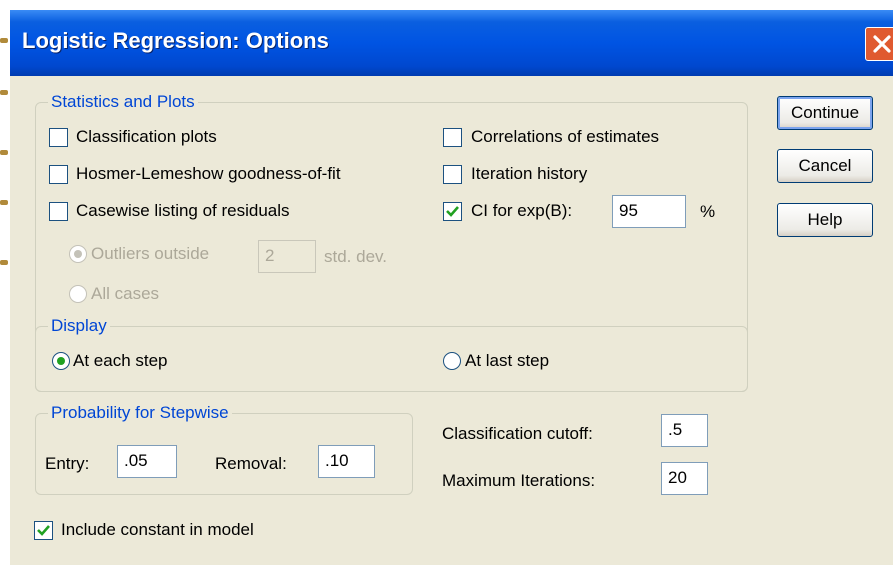 The height and width of the screenshot is (565, 893). What do you see at coordinates (157, 530) in the screenshot?
I see `include-constant-label: Include constant in model` at bounding box center [157, 530].